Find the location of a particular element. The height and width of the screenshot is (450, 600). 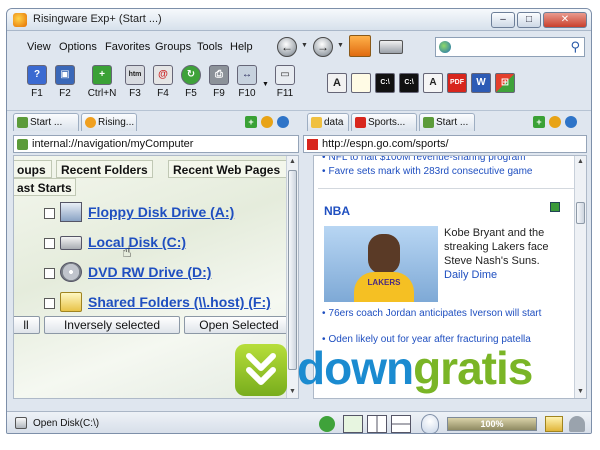

maximize-button: □ is located at coordinates (529, 20).